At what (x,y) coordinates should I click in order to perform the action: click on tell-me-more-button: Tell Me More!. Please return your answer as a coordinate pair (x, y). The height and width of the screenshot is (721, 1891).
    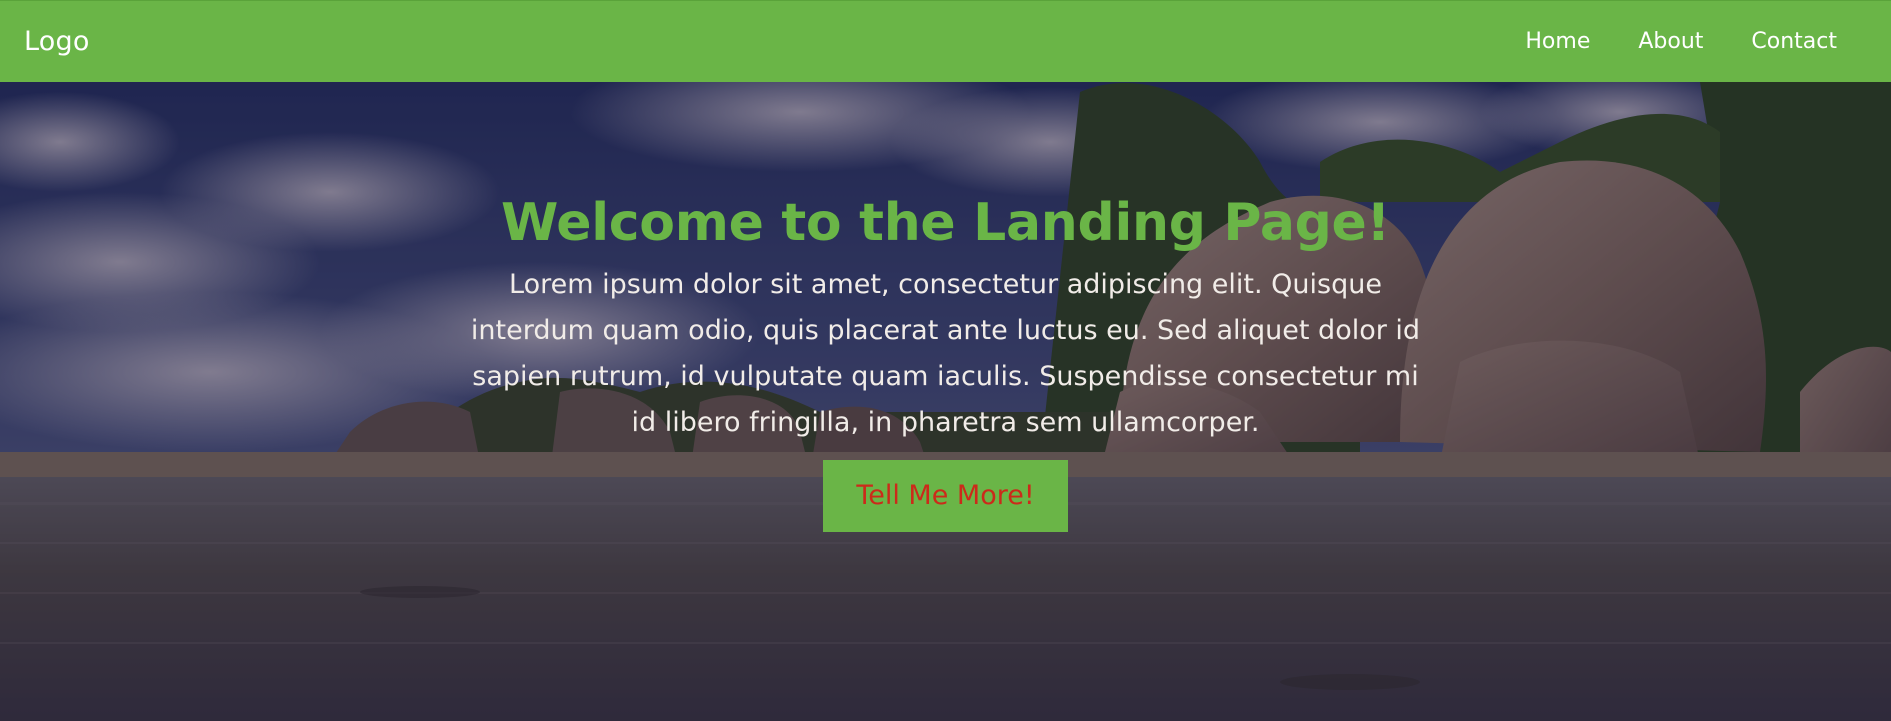
    Looking at the image, I should click on (945, 496).